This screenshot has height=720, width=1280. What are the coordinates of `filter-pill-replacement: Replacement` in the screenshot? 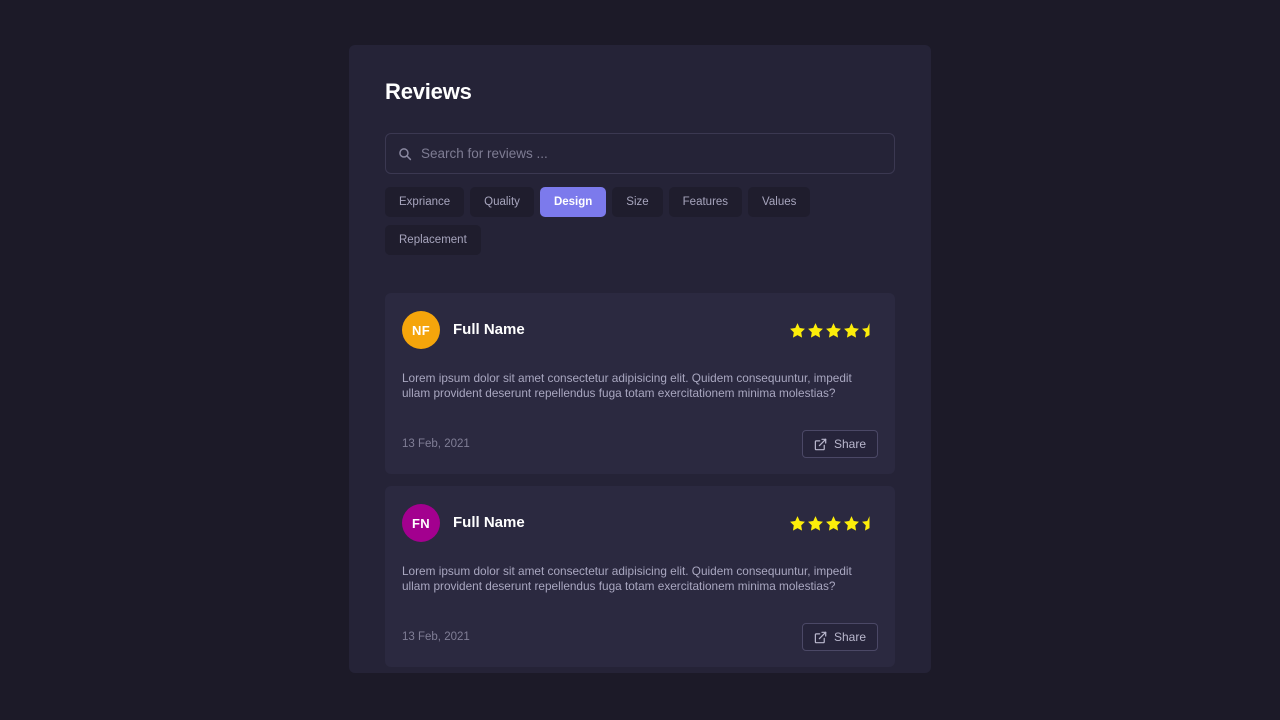 It's located at (433, 240).